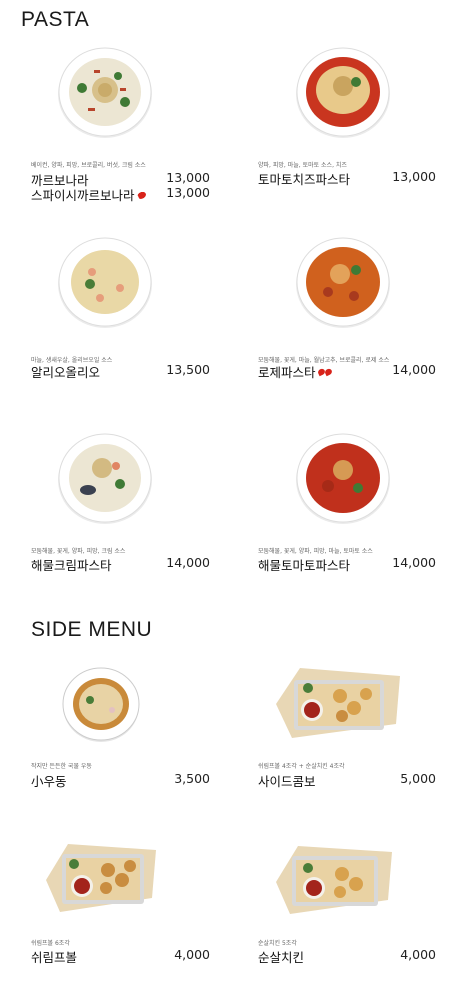 The width and height of the screenshot is (466, 986). I want to click on shrimp-ball-name: 쉬림프볼, so click(54, 957).